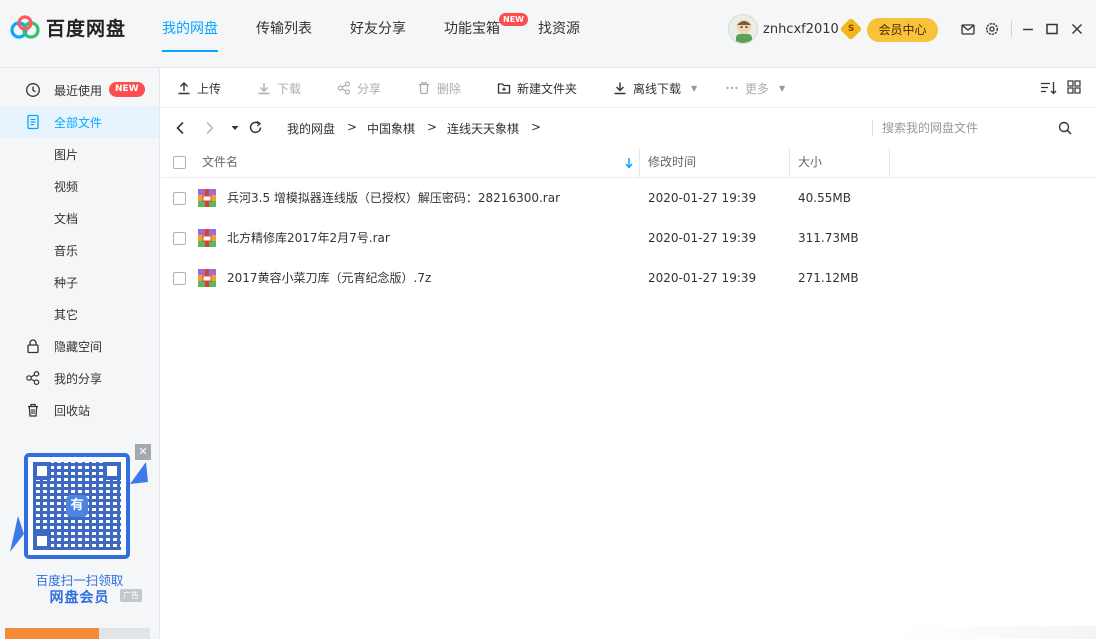  What do you see at coordinates (559, 34) in the screenshot?
I see `nav-find-resources: 找资源` at bounding box center [559, 34].